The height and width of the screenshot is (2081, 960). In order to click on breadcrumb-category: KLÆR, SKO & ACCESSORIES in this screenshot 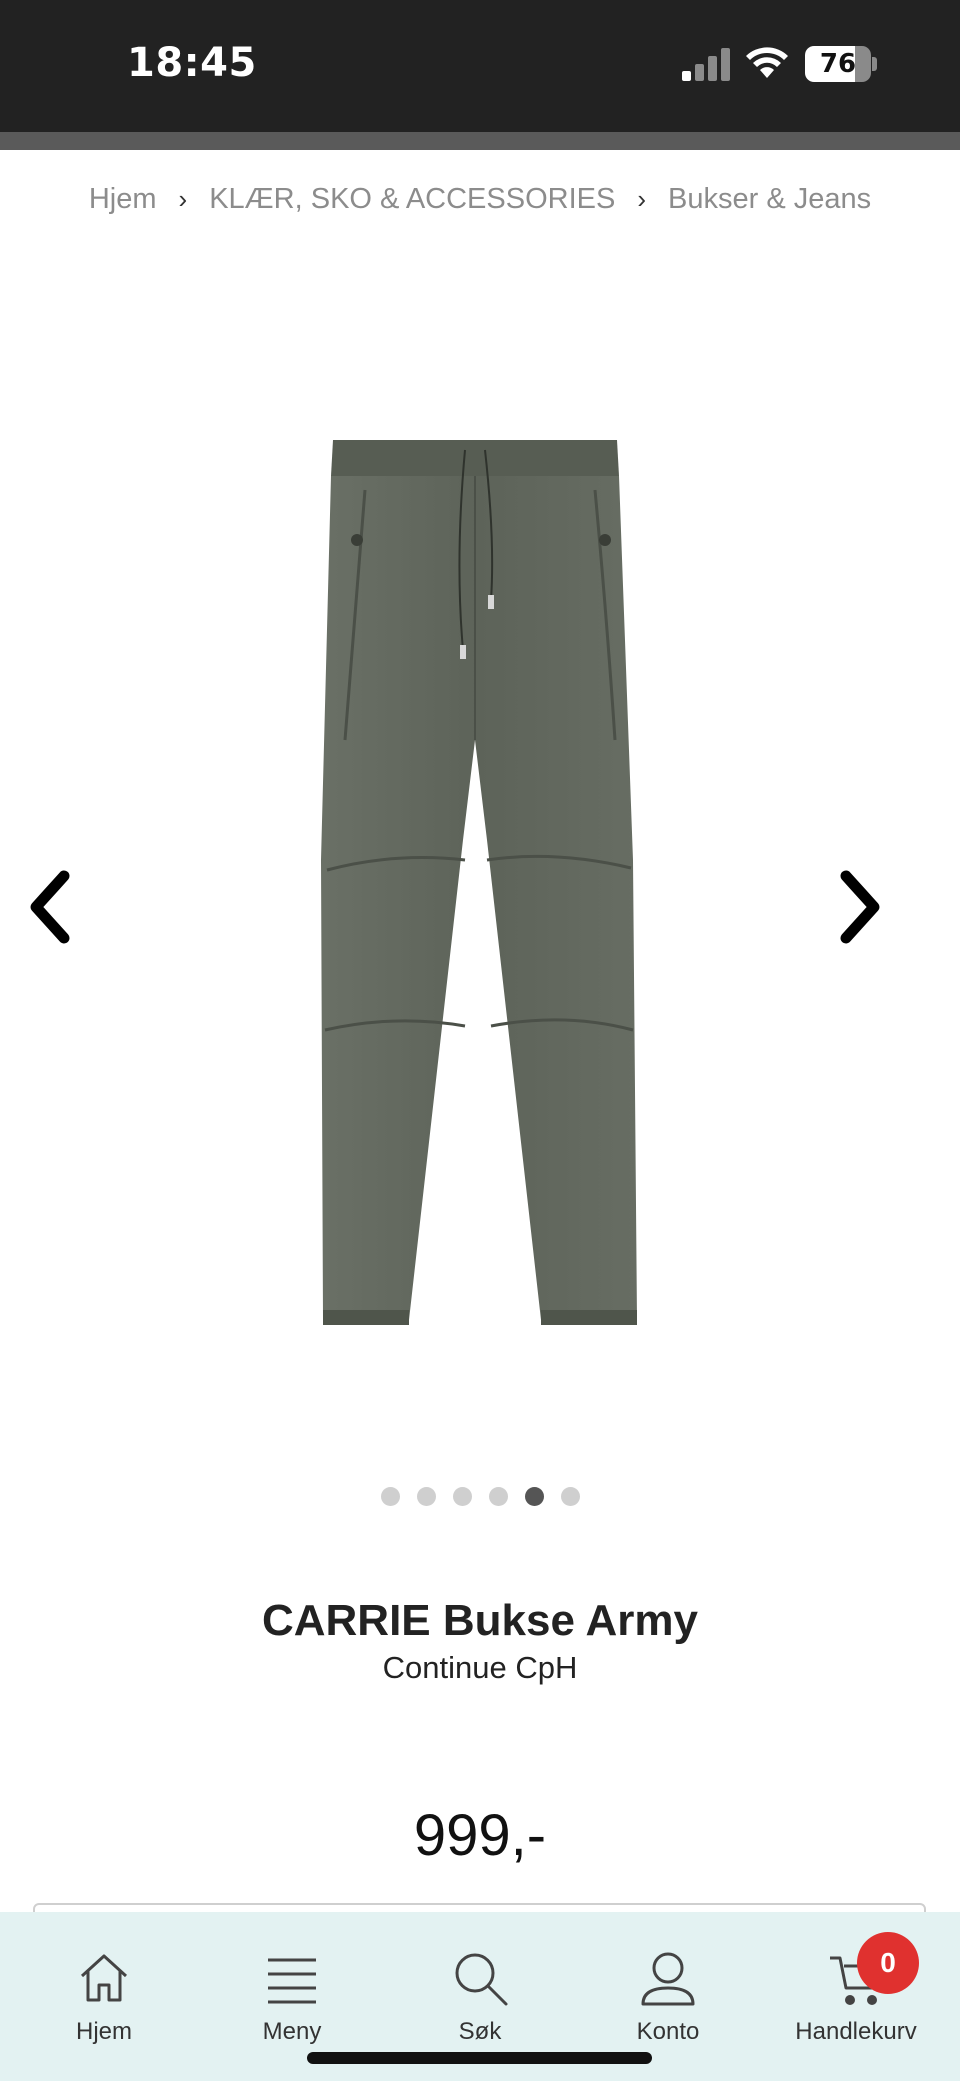, I will do `click(412, 199)`.